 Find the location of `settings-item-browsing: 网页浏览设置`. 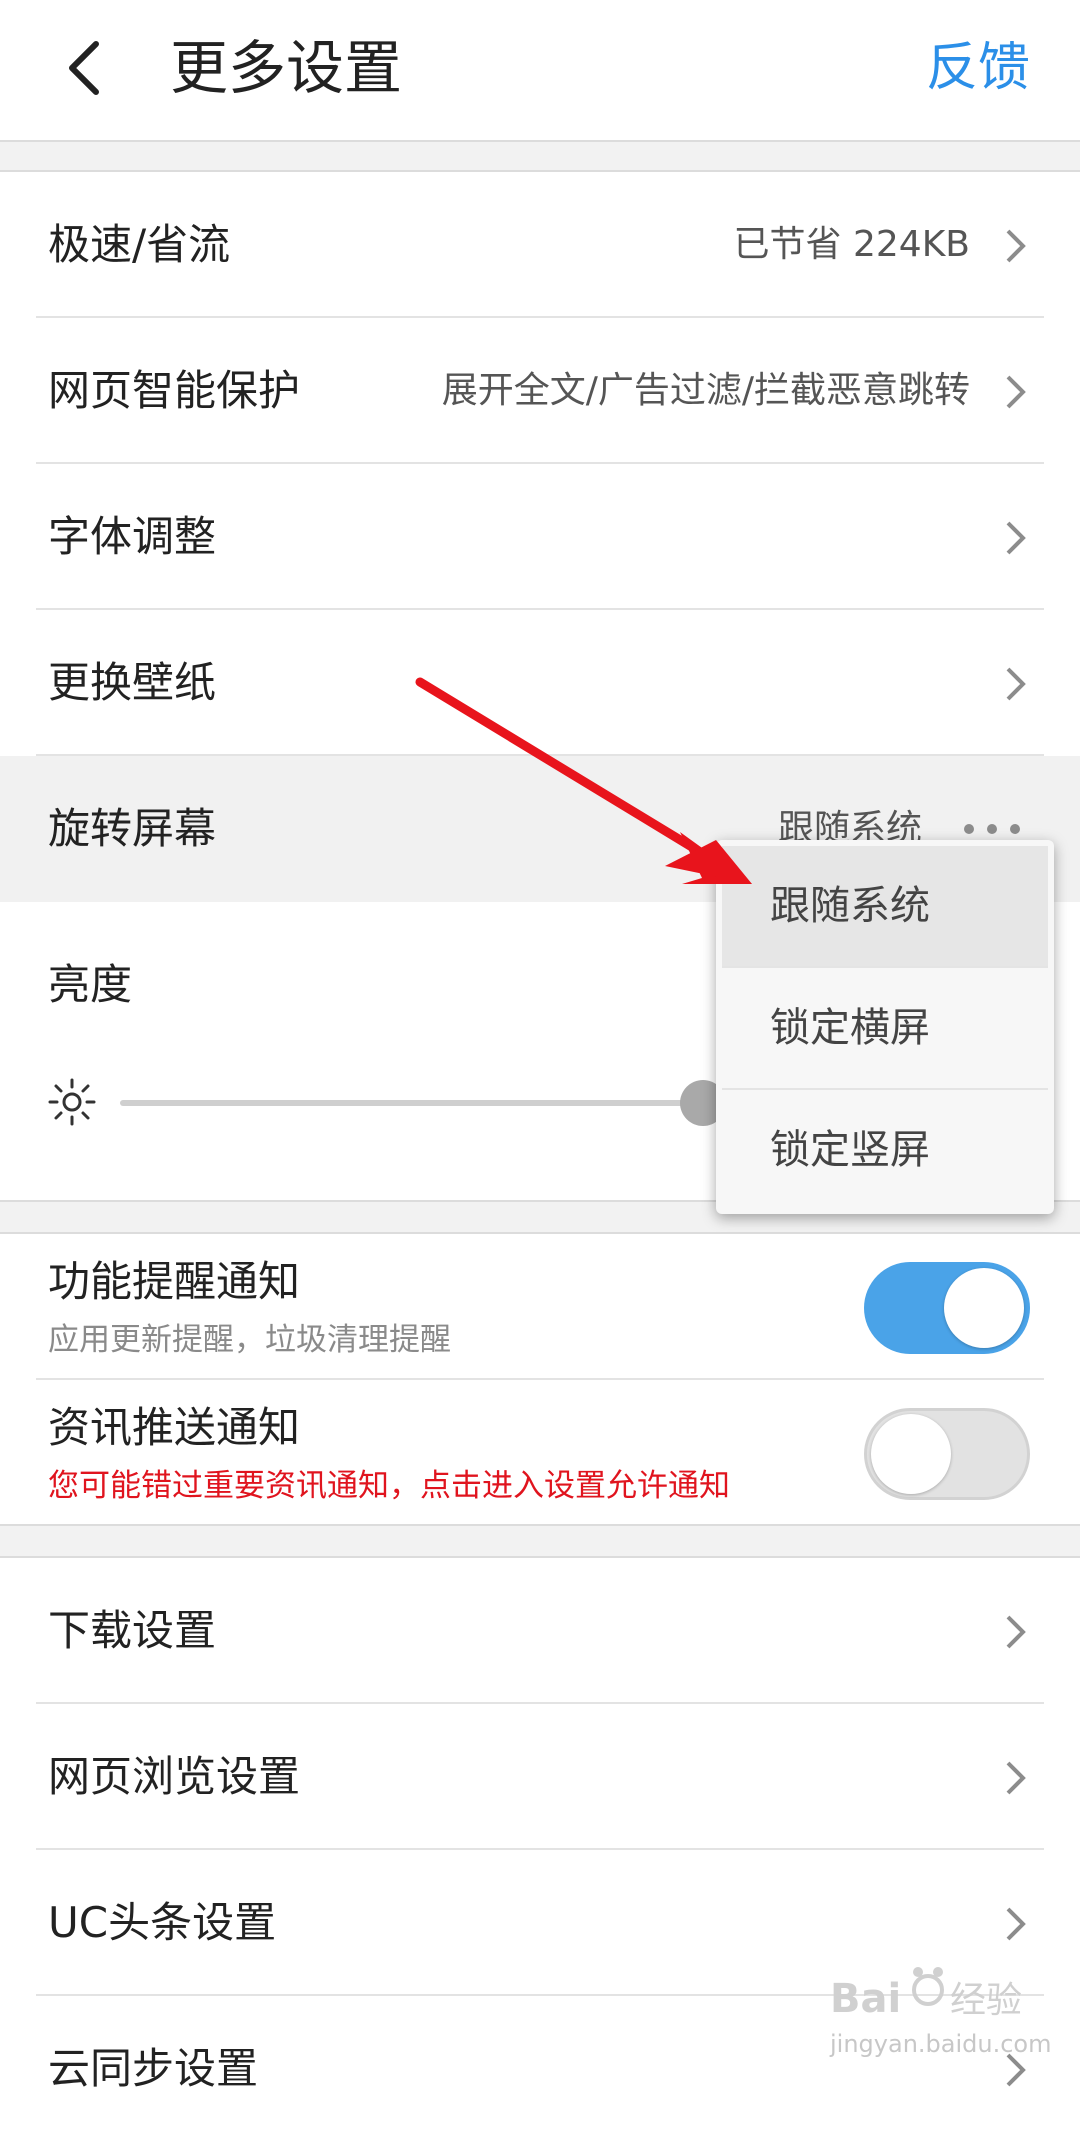

settings-item-browsing: 网页浏览设置 is located at coordinates (540, 1777).